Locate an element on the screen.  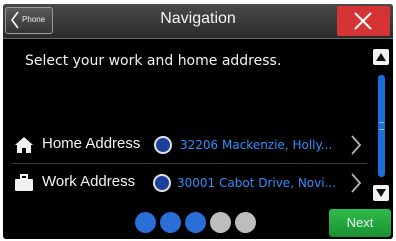
work-address-radio is located at coordinates (162, 183).